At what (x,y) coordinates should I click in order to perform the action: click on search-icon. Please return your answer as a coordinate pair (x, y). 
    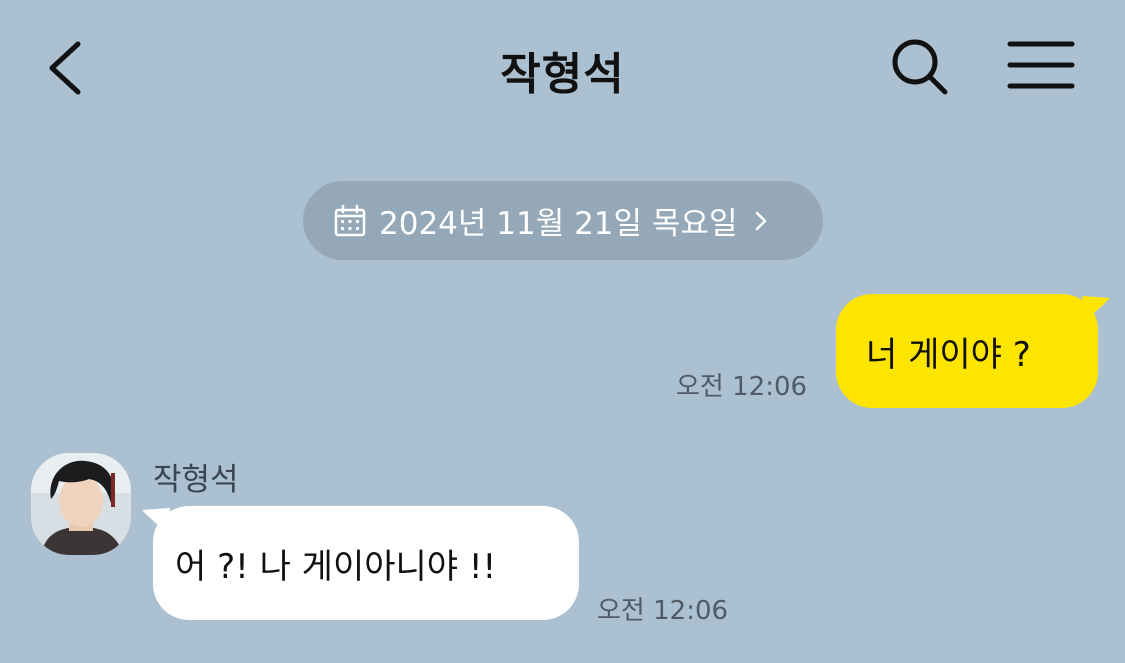
    Looking at the image, I should click on (920, 67).